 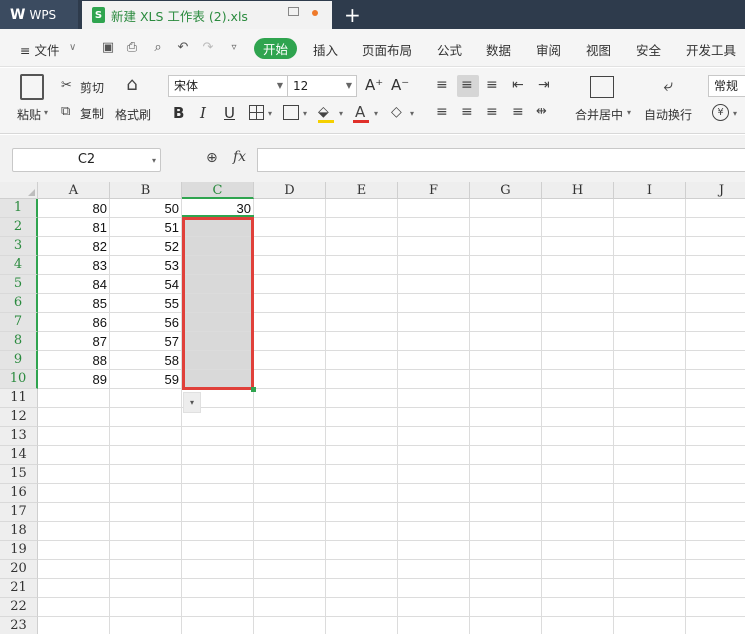 What do you see at coordinates (578, 265) in the screenshot?
I see `cell-h4` at bounding box center [578, 265].